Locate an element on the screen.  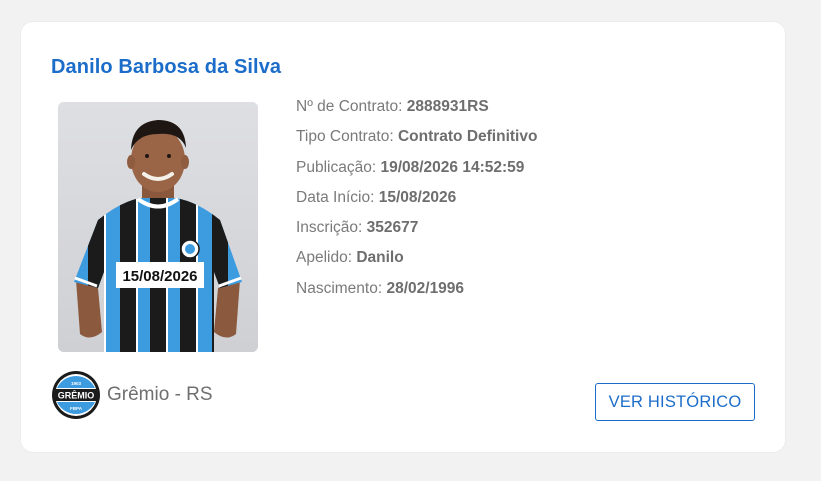
club-crest-icon: 1903 GRÊMIO FBPA is located at coordinates (76, 395).